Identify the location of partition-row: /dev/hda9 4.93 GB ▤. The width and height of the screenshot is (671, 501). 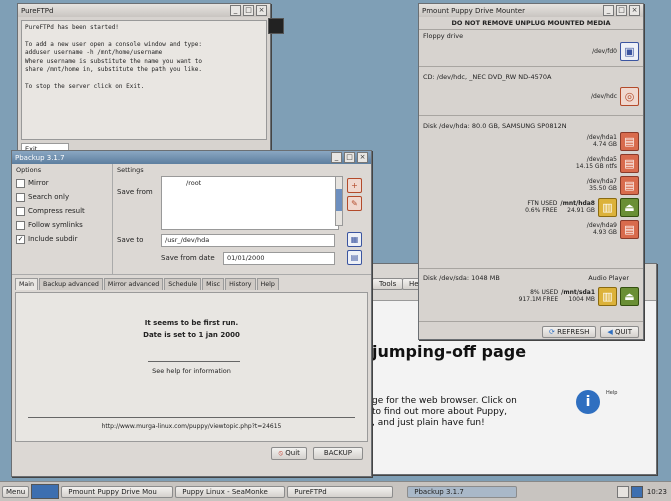
(531, 229).